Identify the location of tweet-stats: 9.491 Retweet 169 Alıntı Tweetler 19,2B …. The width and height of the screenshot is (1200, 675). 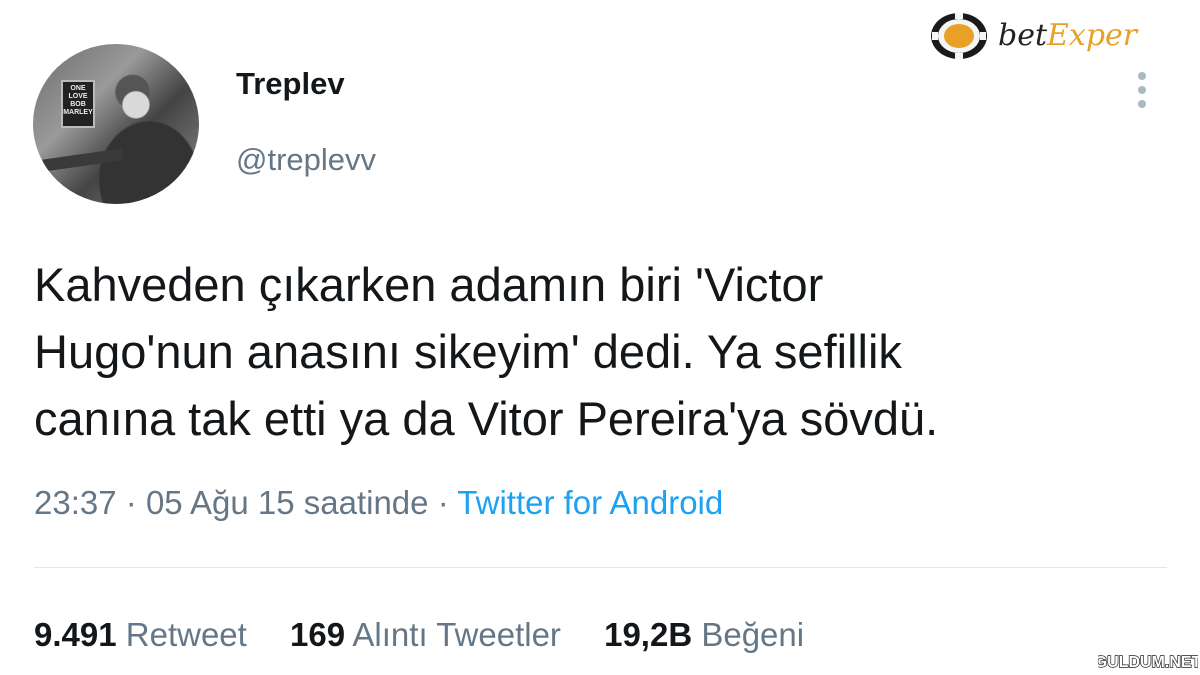
(436, 635).